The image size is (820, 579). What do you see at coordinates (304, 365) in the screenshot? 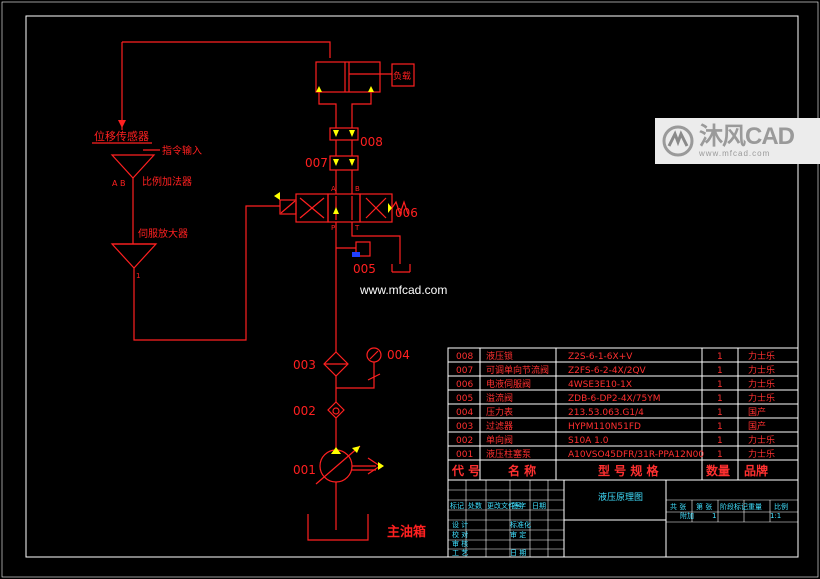
I see `id-003: 003` at bounding box center [304, 365].